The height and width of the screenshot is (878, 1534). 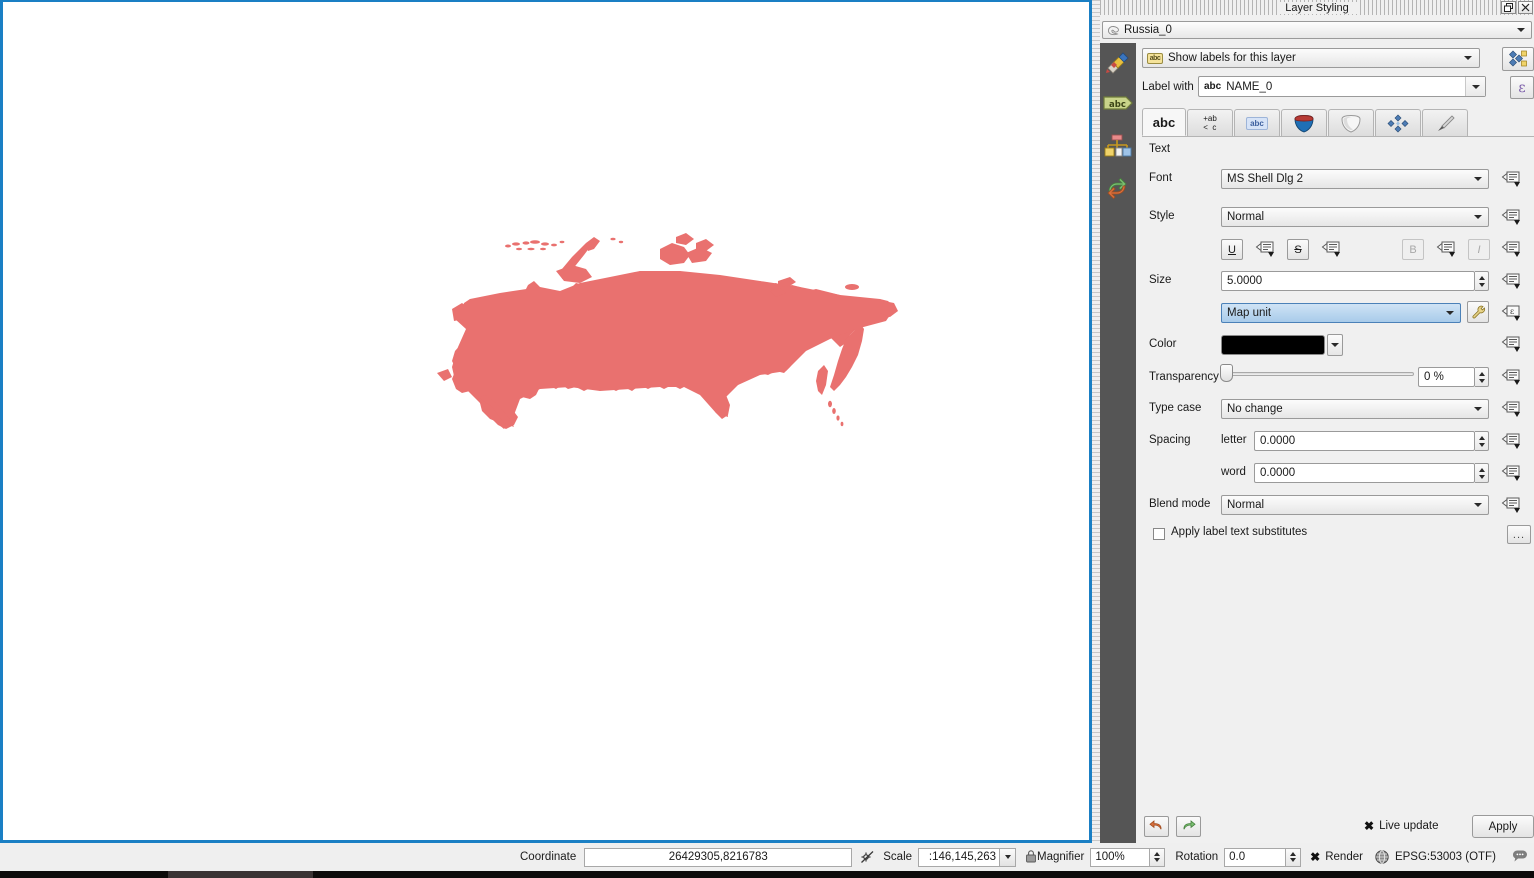 What do you see at coordinates (1511, 441) in the screenshot?
I see `spacing-letter-data-defined-override-button` at bounding box center [1511, 441].